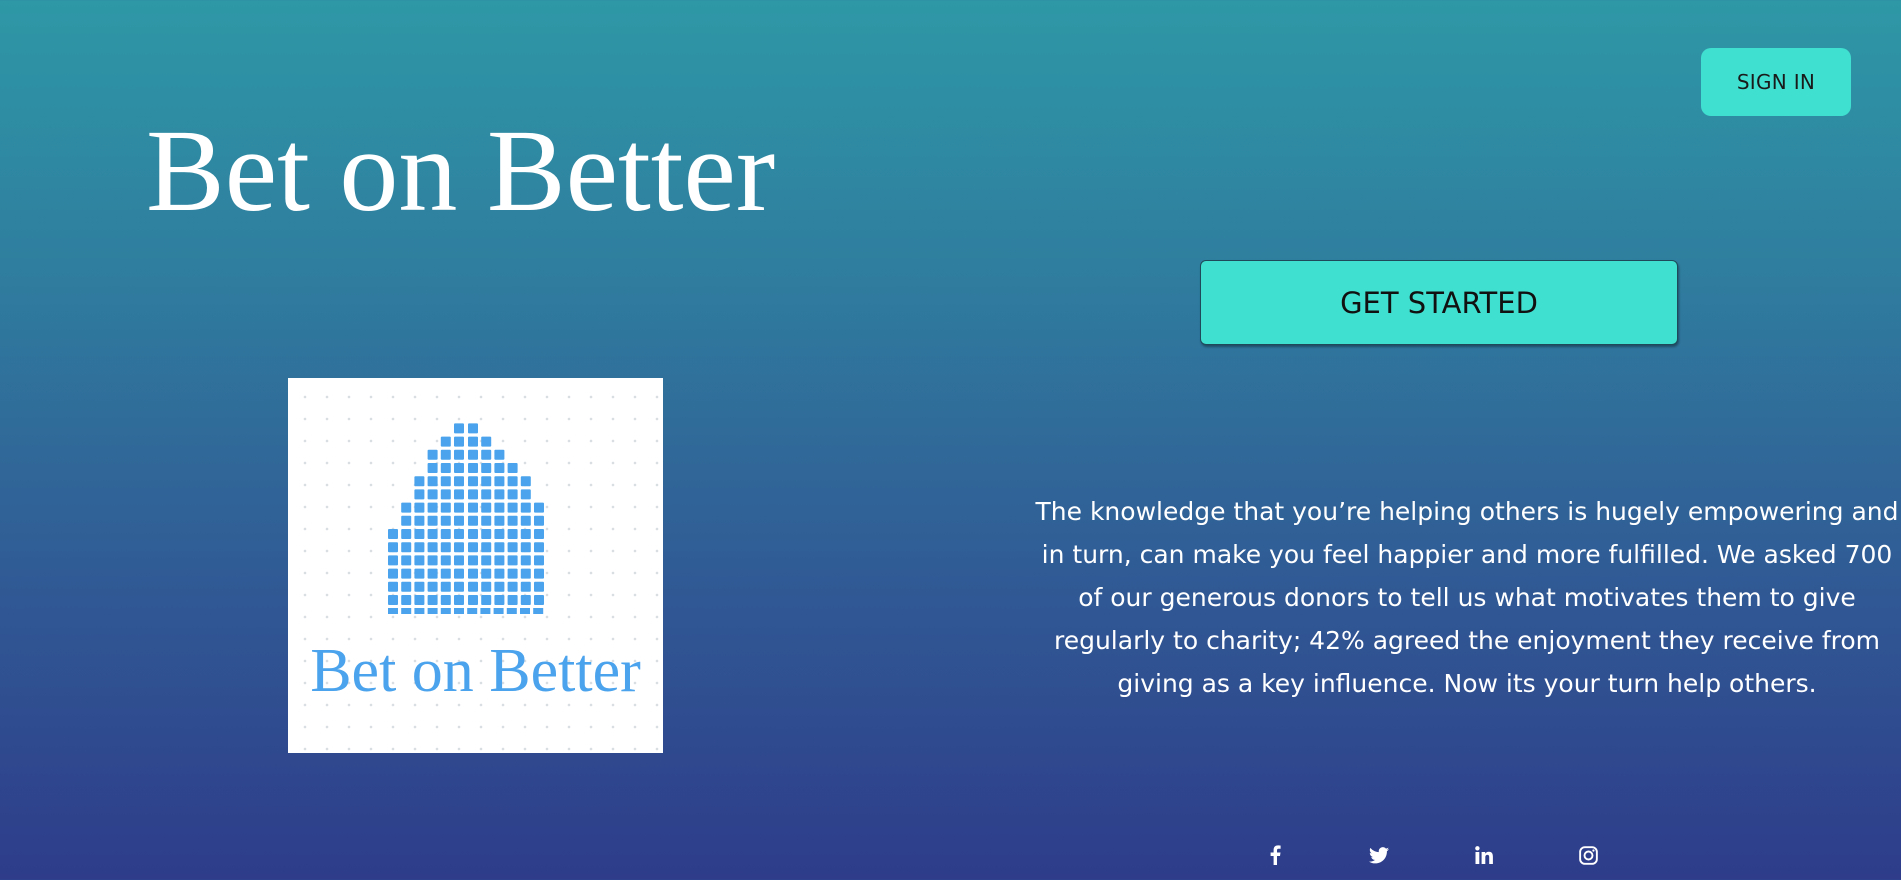 The height and width of the screenshot is (880, 1901). Describe the element at coordinates (1275, 855) in the screenshot. I see `facebook-icon` at that location.